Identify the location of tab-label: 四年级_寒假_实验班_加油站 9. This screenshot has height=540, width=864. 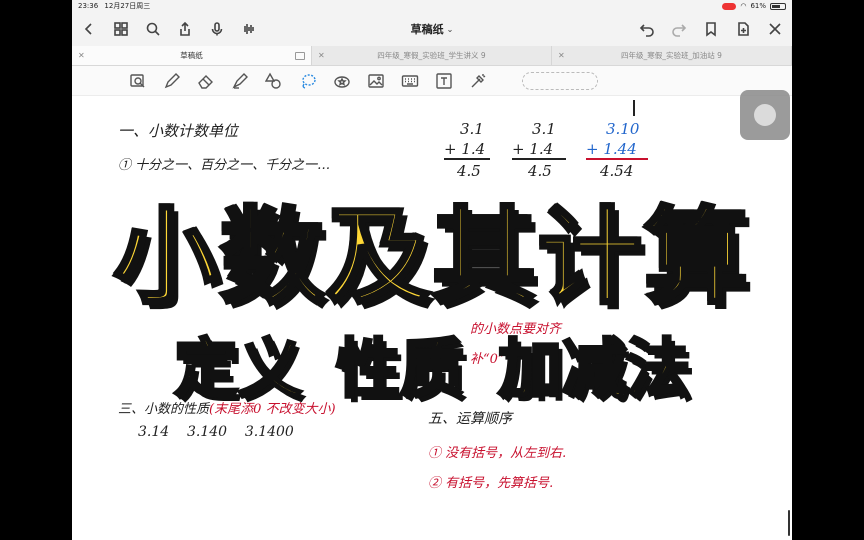
(671, 55).